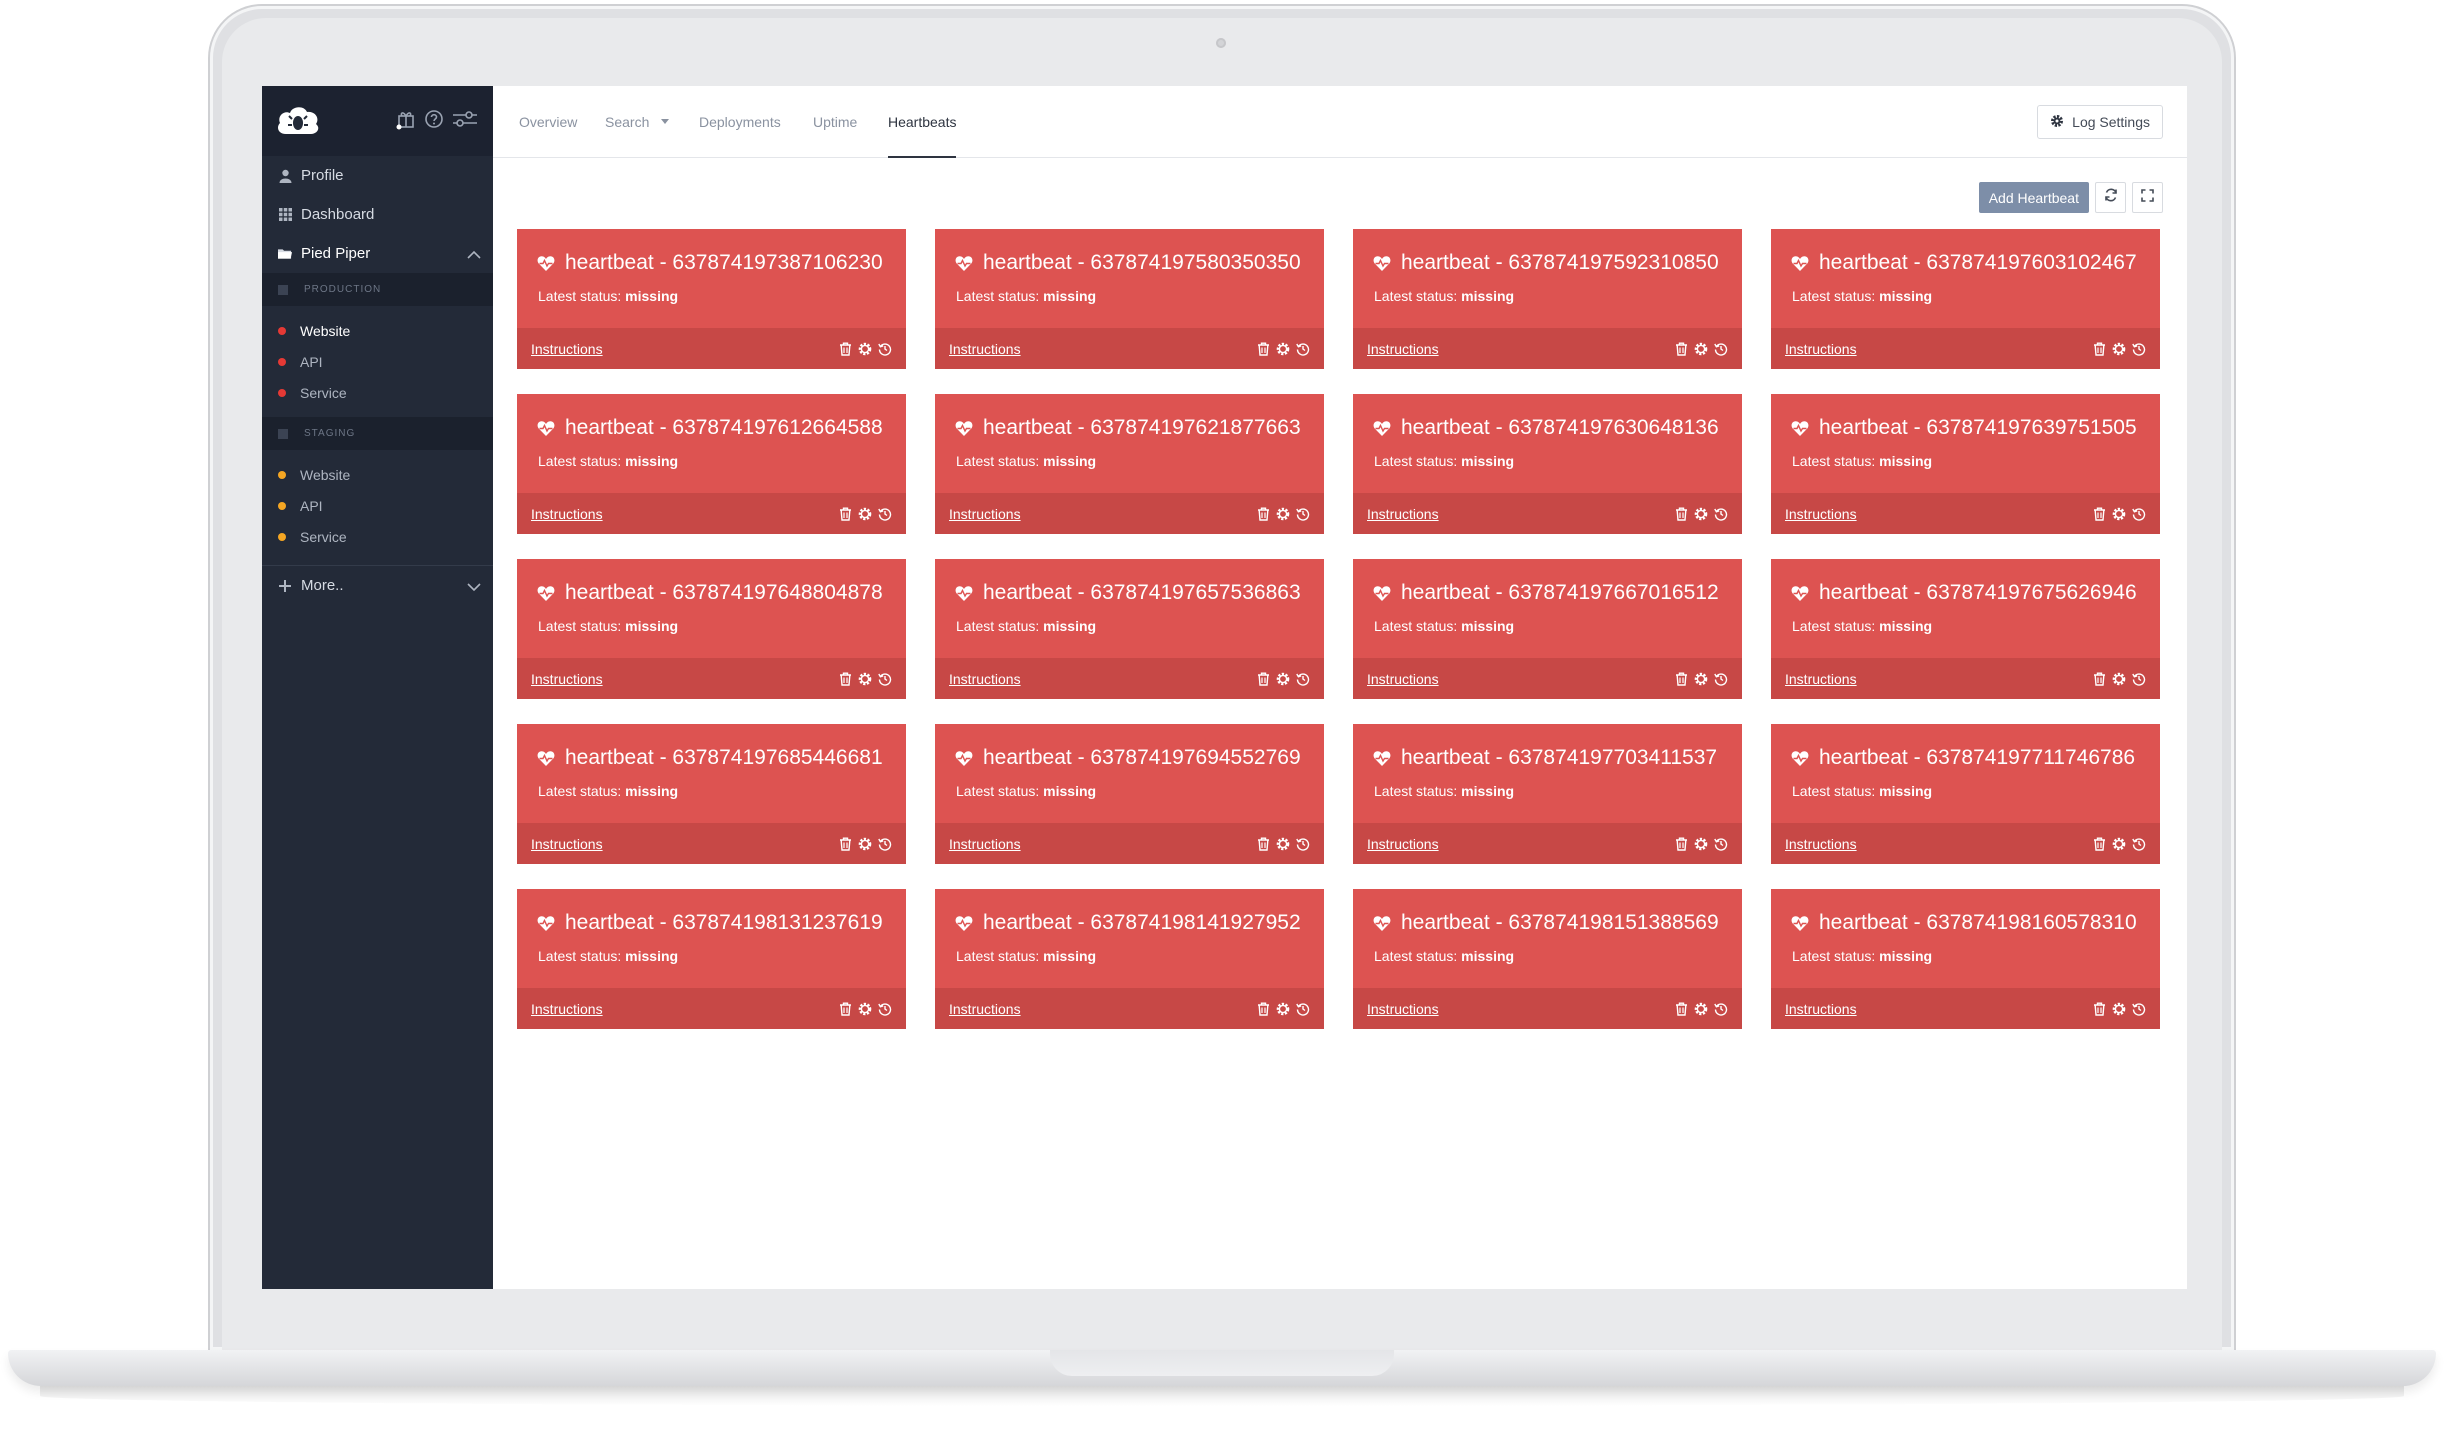 Image resolution: width=2444 pixels, height=1448 pixels. Describe the element at coordinates (1978, 263) in the screenshot. I see `heartbeat-name: heartbeat - 637874197603102467` at that location.